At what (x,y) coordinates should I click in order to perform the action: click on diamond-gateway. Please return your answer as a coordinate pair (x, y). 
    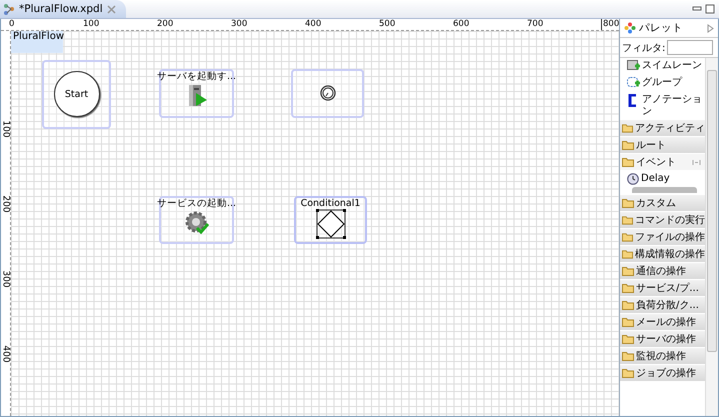
    Looking at the image, I should click on (331, 224).